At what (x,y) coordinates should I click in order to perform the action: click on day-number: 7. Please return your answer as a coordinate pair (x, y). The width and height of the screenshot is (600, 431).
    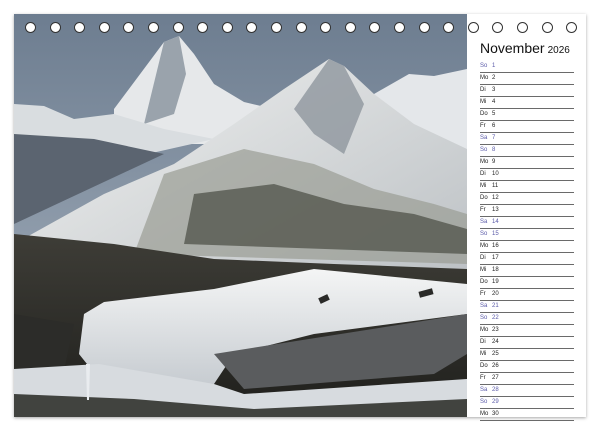
    Looking at the image, I should click on (494, 138).